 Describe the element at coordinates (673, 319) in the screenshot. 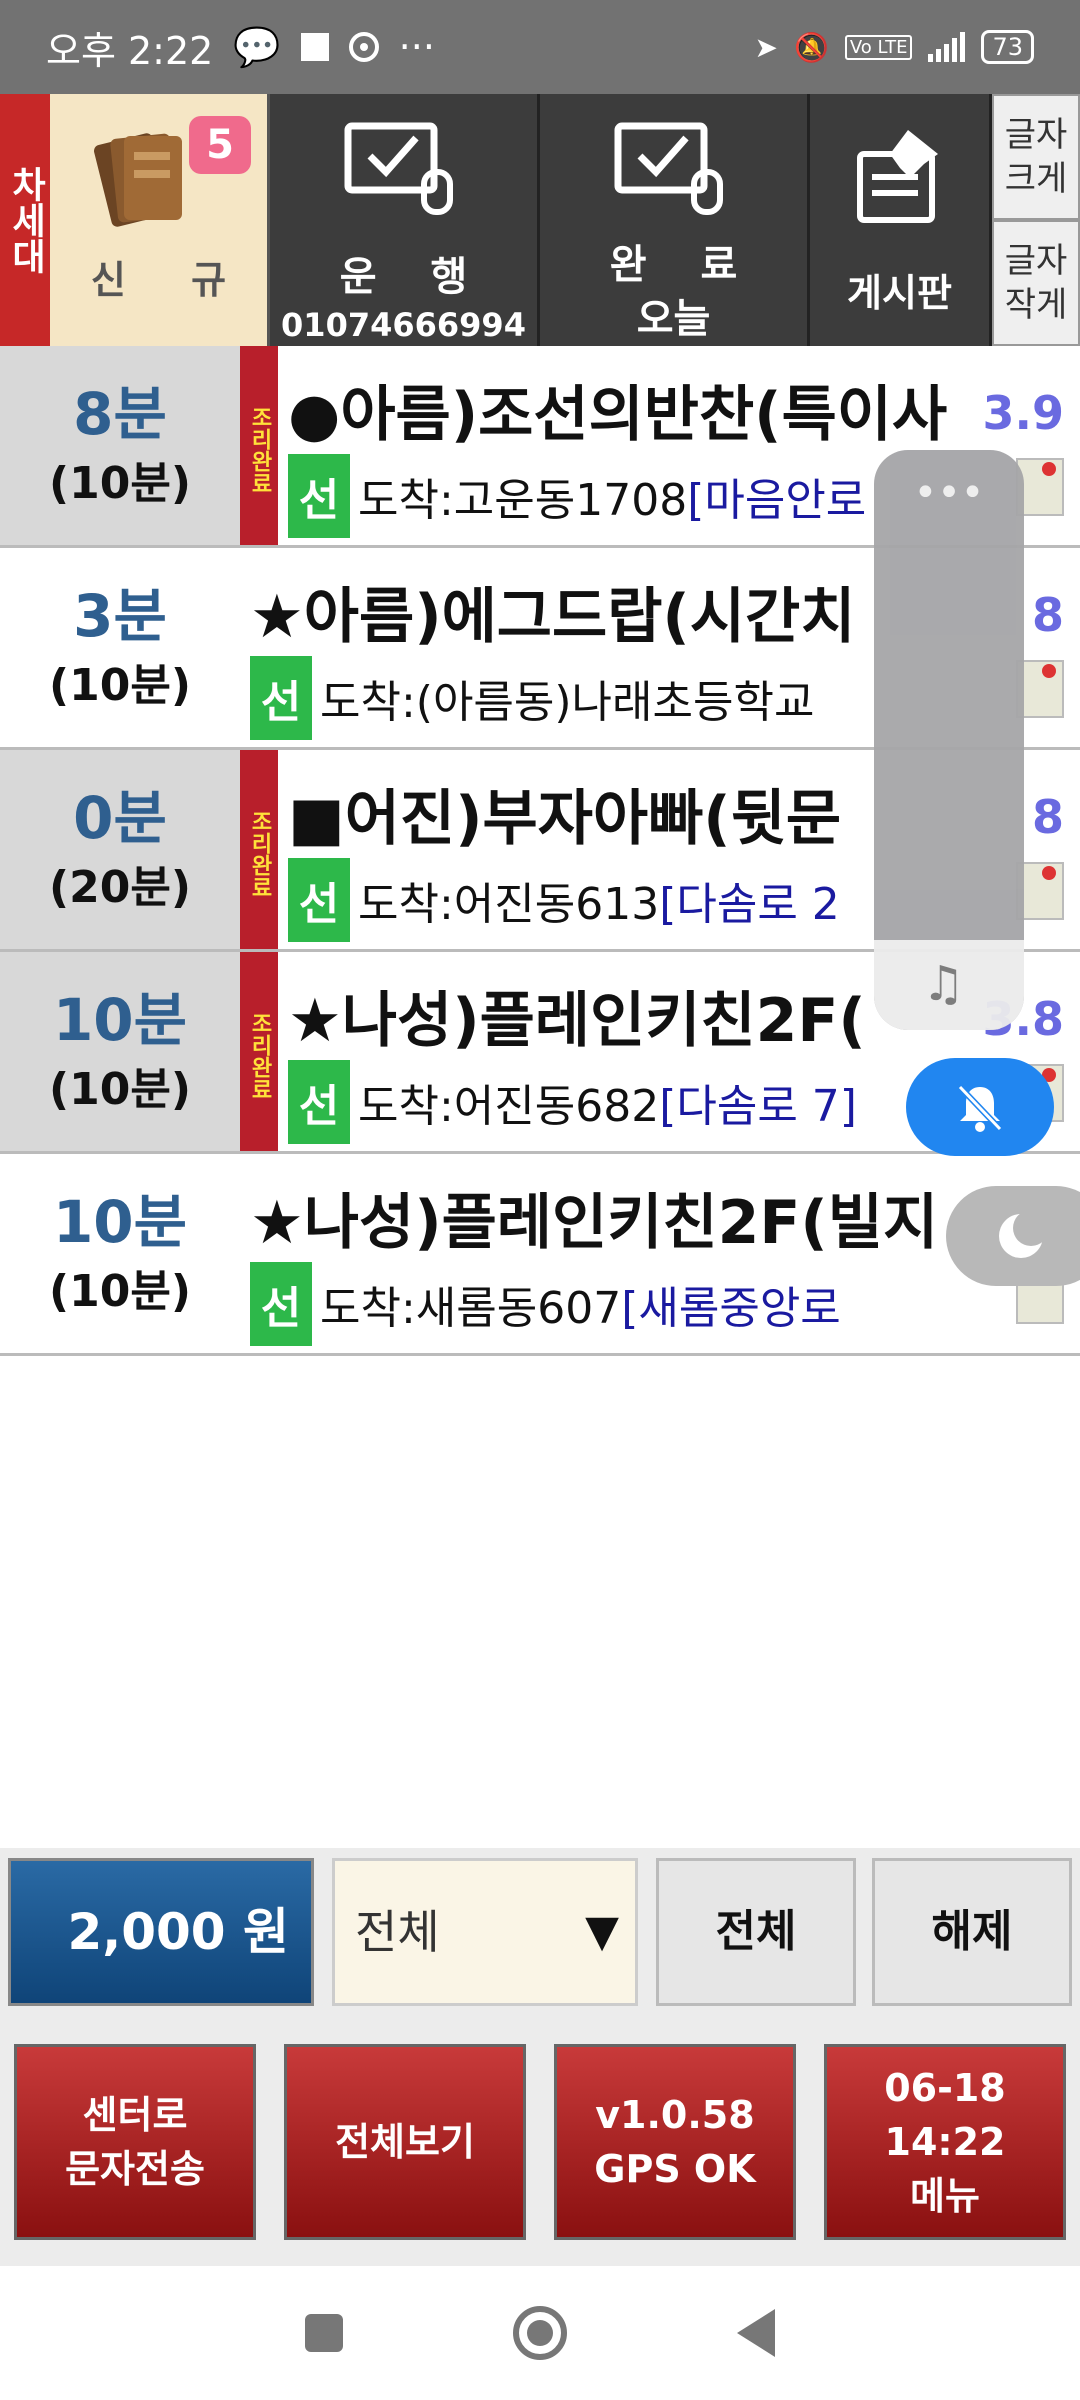

I see `today-label: 오늘` at that location.